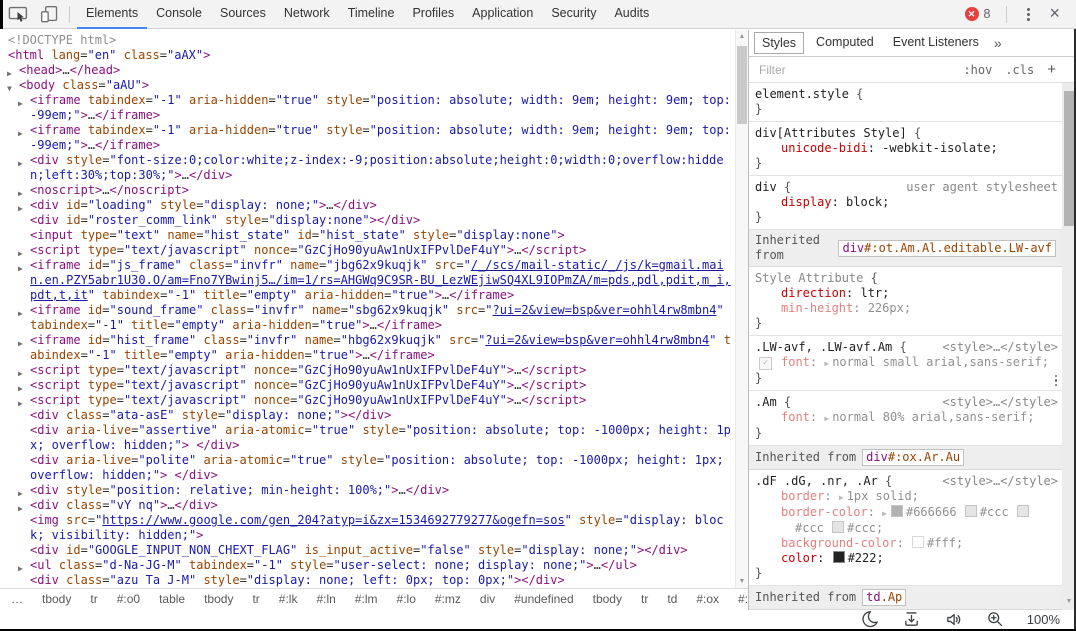 The image size is (1076, 631). Describe the element at coordinates (860, 69) in the screenshot. I see `styles-filter-input` at that location.